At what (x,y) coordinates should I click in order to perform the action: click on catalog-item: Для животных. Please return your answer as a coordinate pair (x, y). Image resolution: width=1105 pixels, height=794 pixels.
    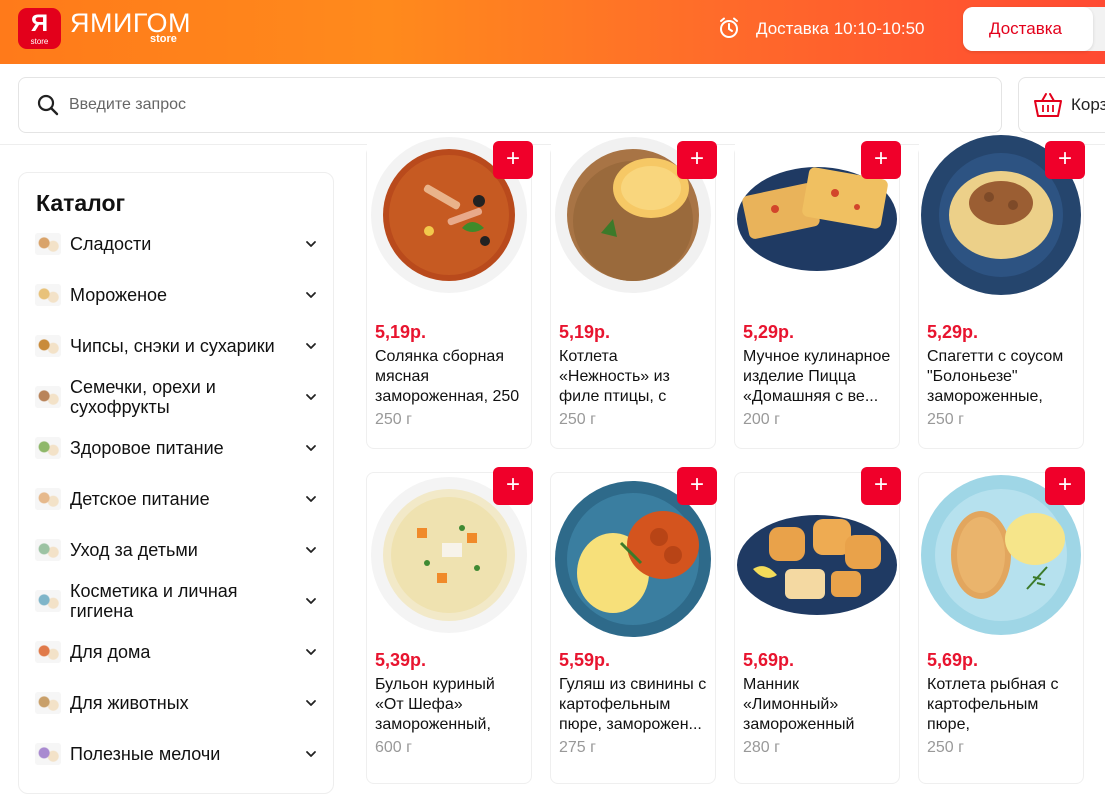
    Looking at the image, I should click on (179, 703).